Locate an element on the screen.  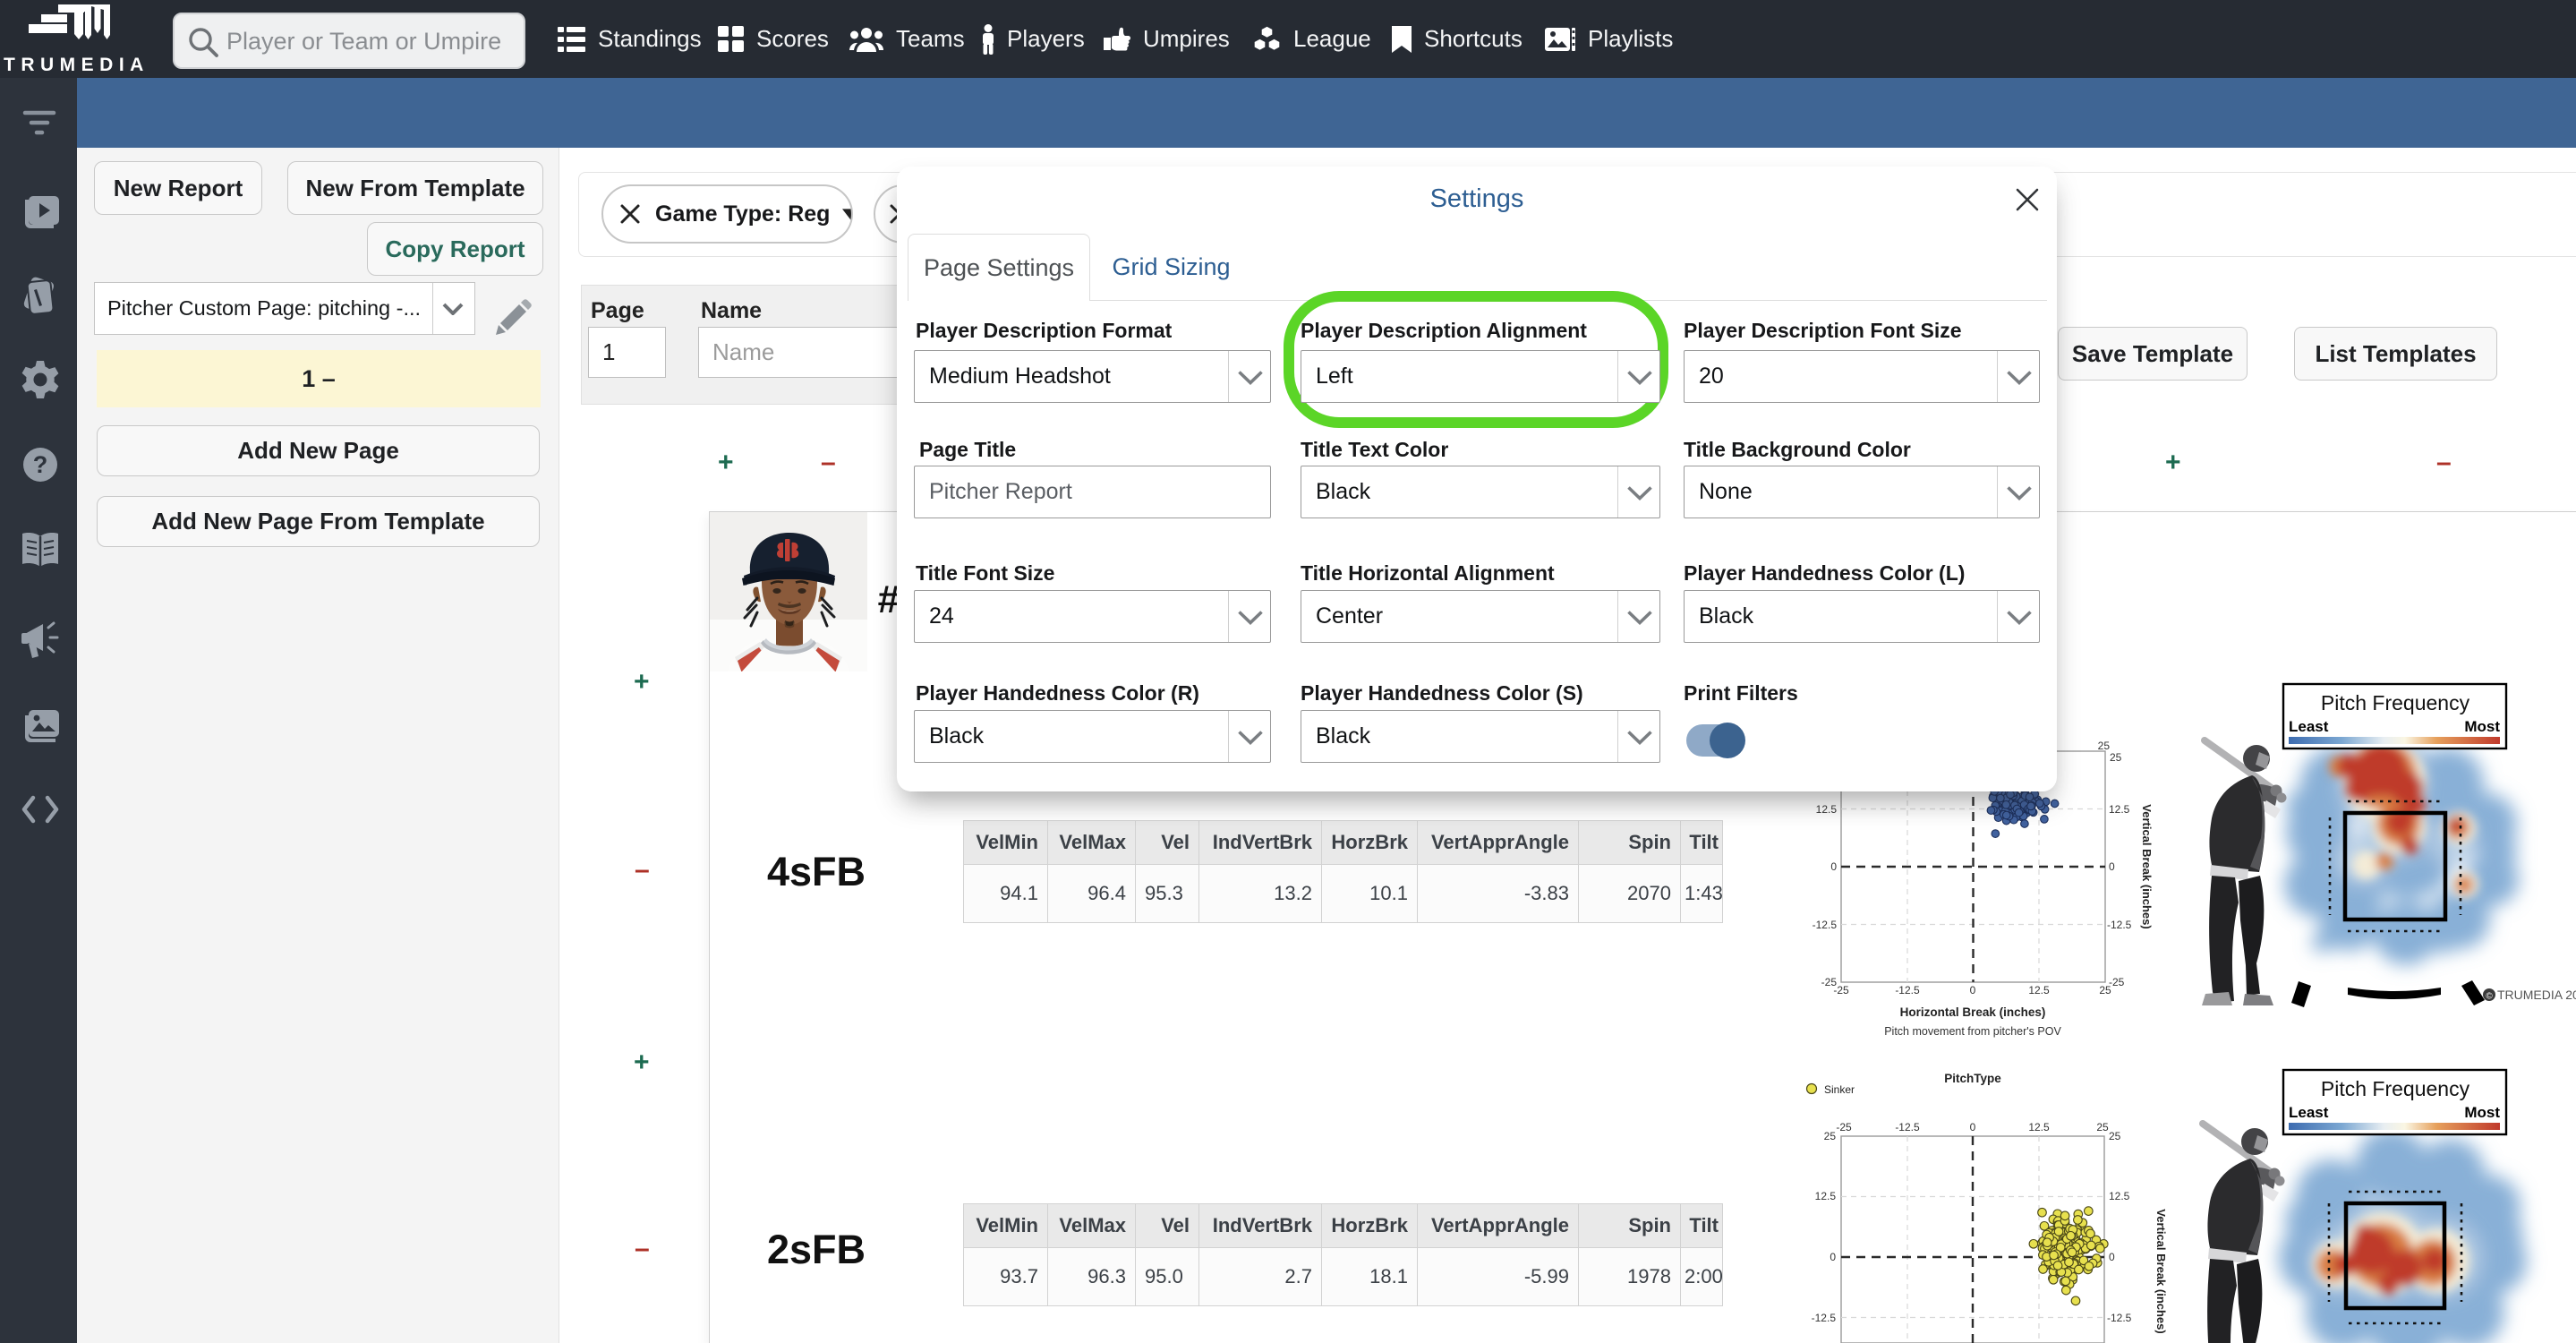
svg-text: TRUMEDIA 2024 is located at coordinates (2536, 995).